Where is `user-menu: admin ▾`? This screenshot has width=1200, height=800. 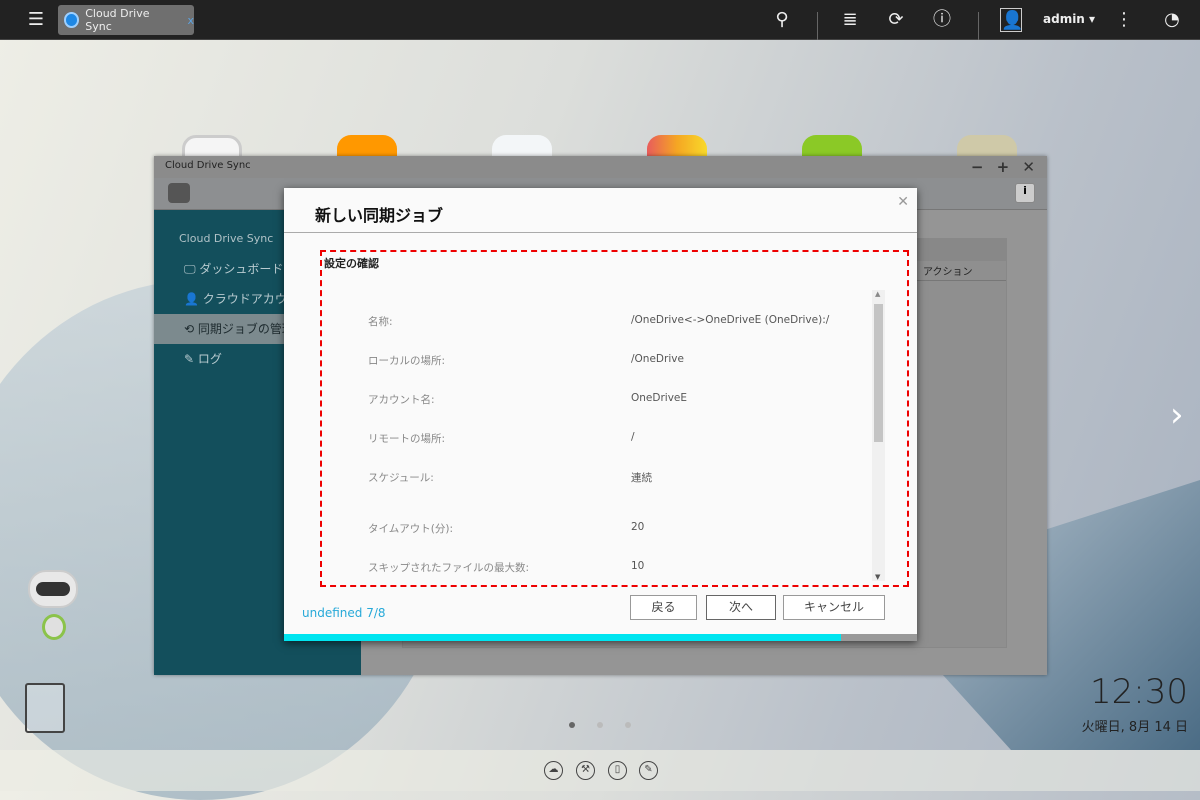 user-menu: admin ▾ is located at coordinates (1069, 19).